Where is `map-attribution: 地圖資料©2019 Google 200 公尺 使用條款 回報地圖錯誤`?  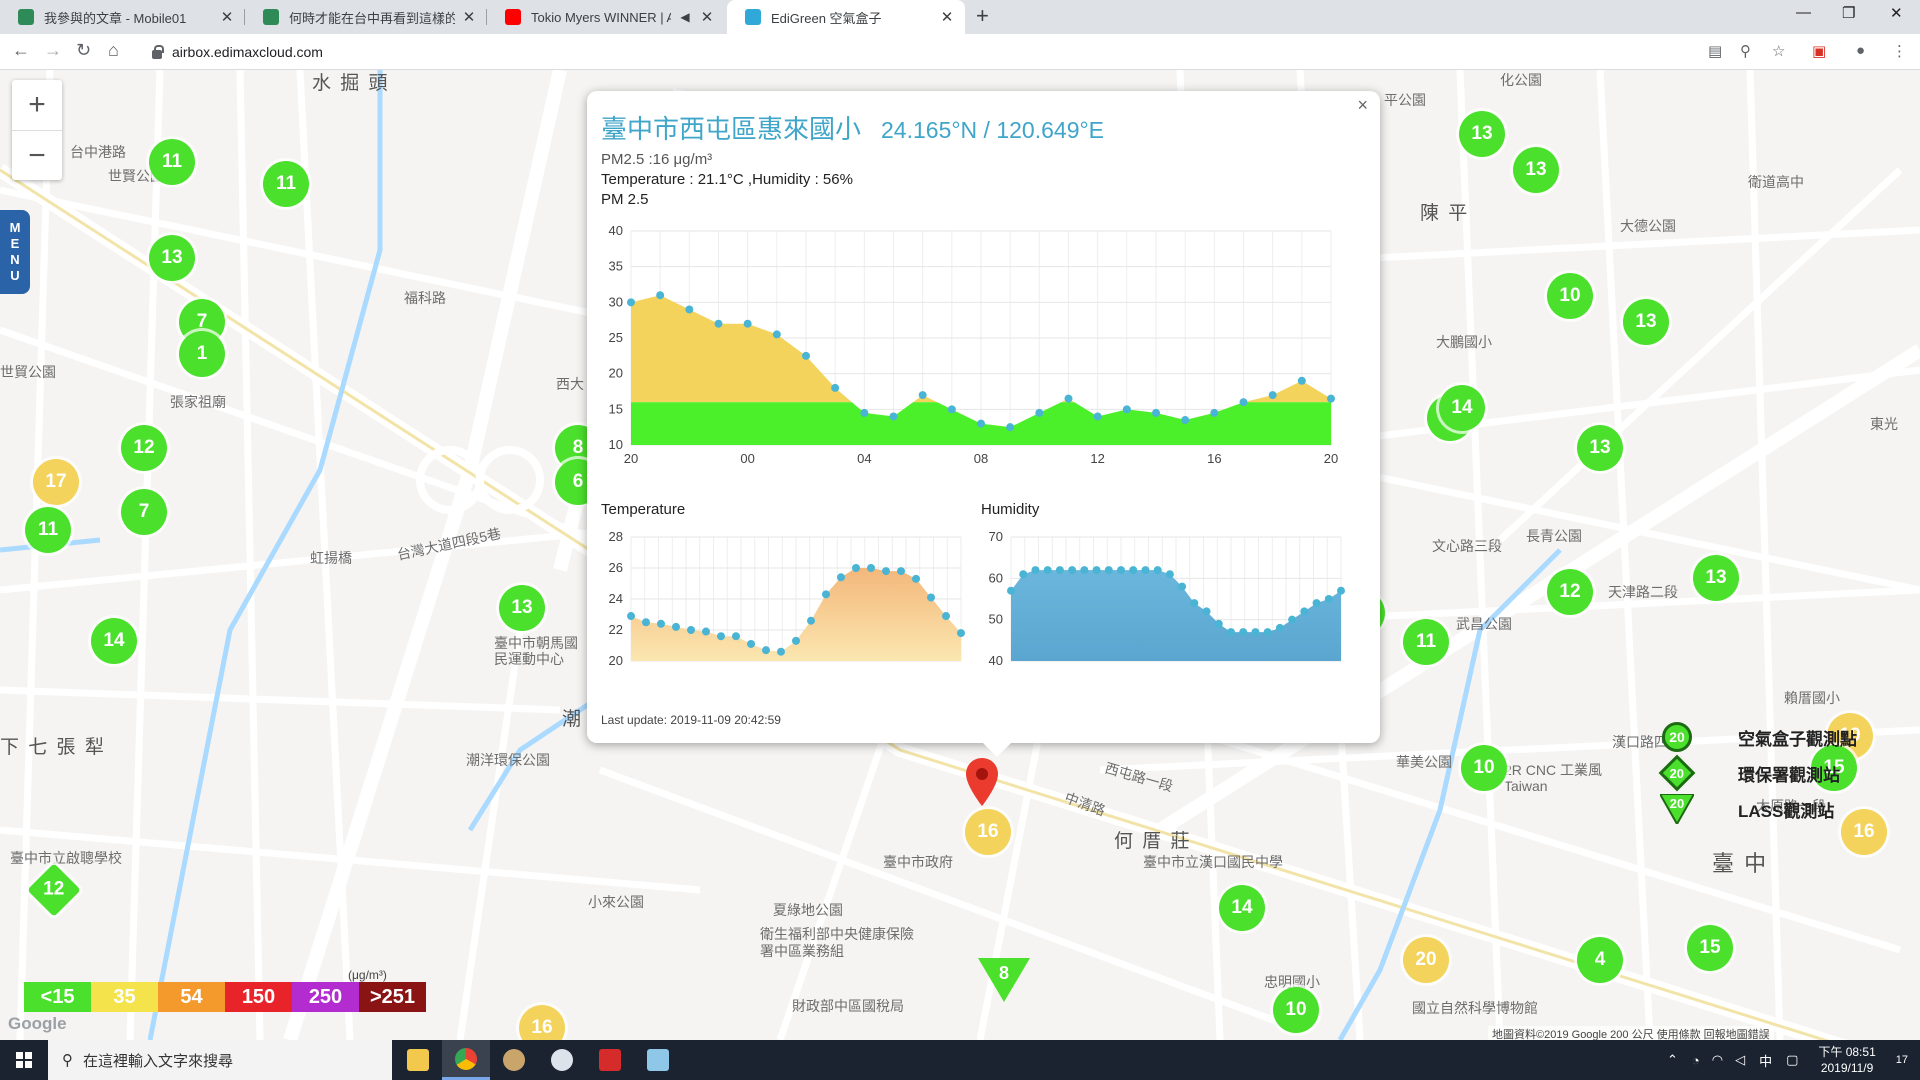 map-attribution: 地圖資料©2019 Google 200 公尺 使用條款 回報地圖錯誤 is located at coordinates (1631, 1033).